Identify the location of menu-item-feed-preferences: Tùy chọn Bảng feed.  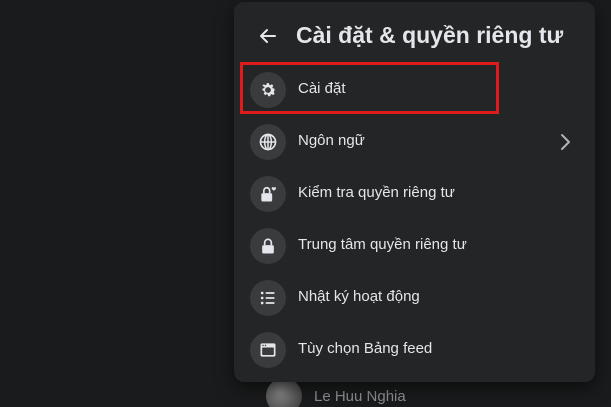
(414, 350).